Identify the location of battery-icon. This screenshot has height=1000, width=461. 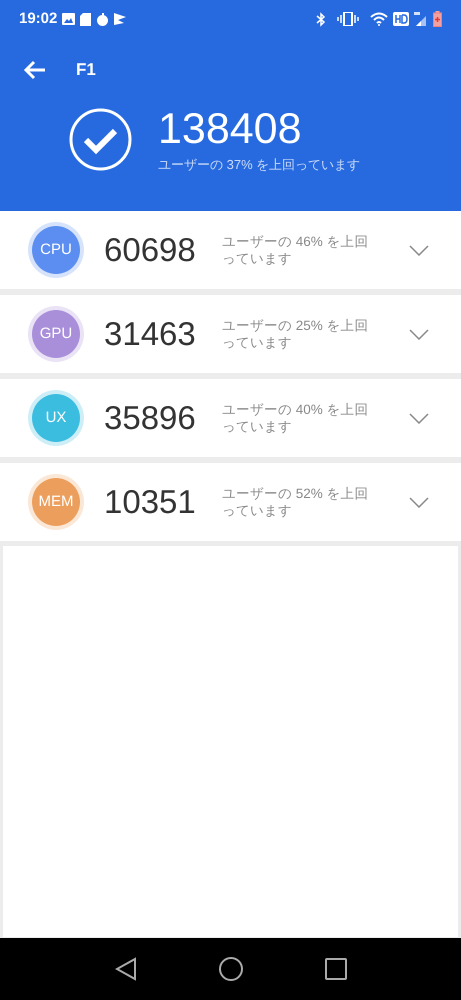
(437, 19).